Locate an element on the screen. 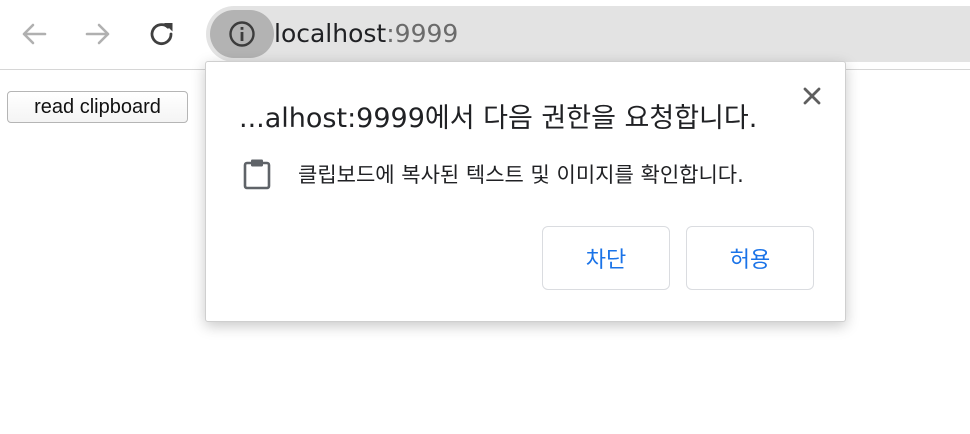  close-icon is located at coordinates (812, 96).